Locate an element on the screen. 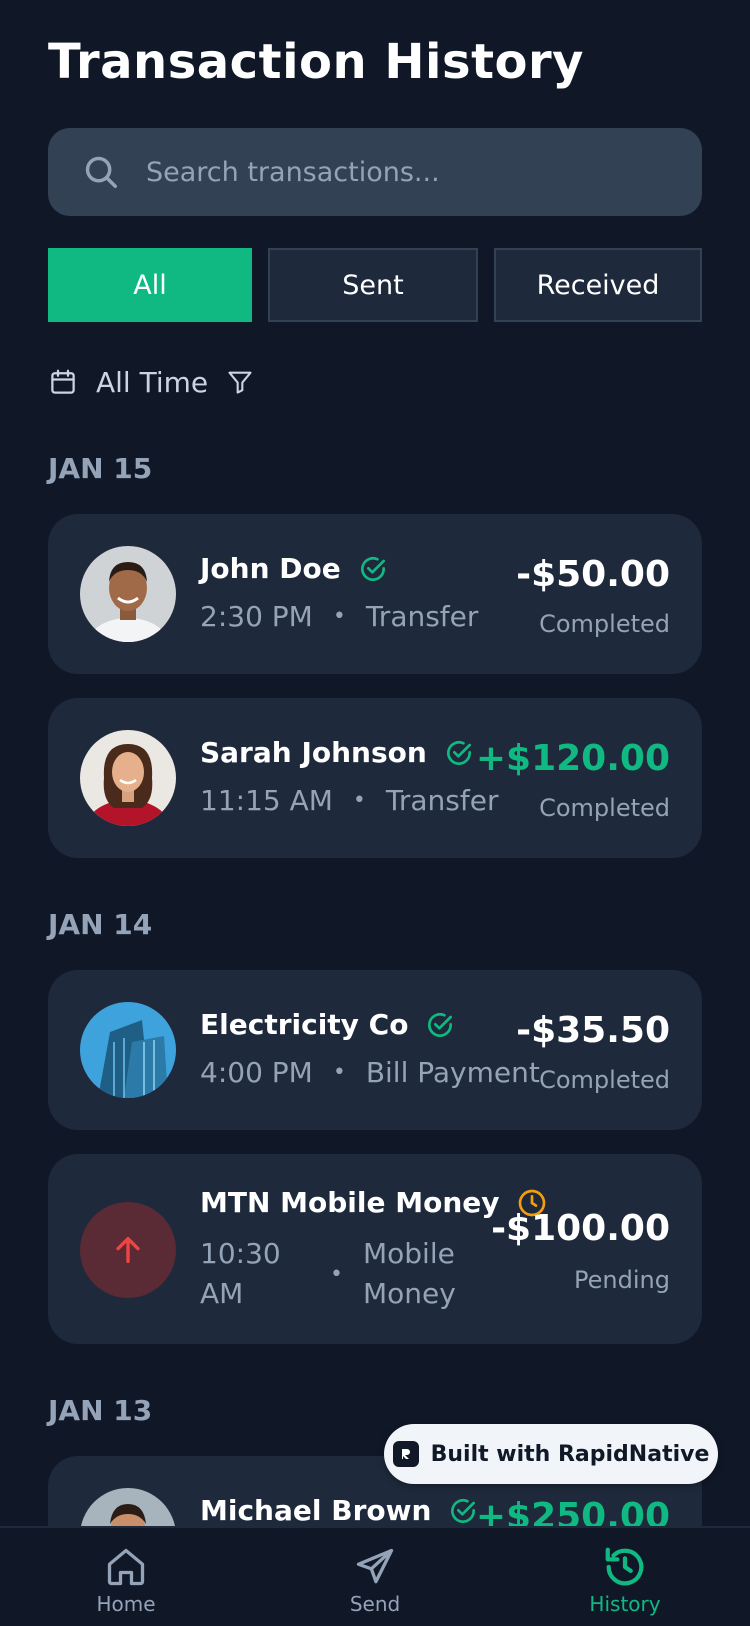 The image size is (750, 1626). arrow-up-icon is located at coordinates (128, 1250).